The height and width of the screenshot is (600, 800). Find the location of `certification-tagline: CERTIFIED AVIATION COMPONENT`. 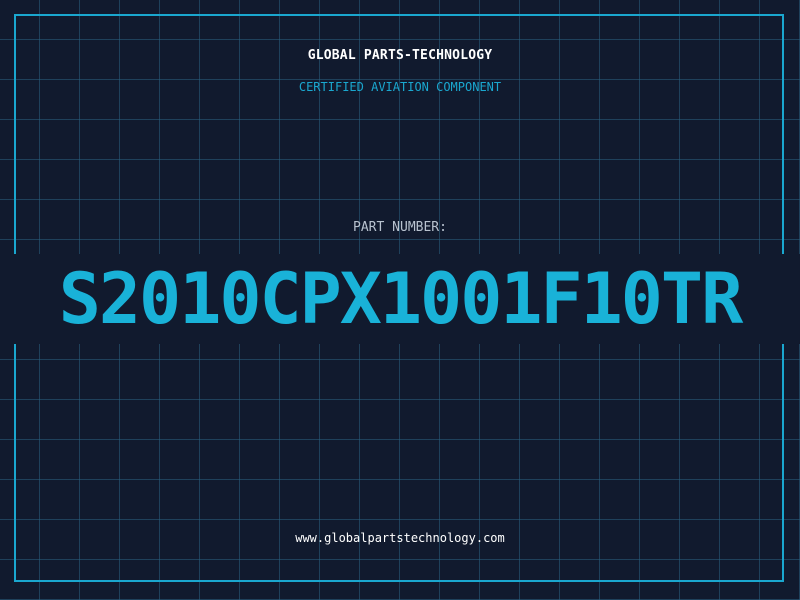

certification-tagline: CERTIFIED AVIATION COMPONENT is located at coordinates (400, 87).